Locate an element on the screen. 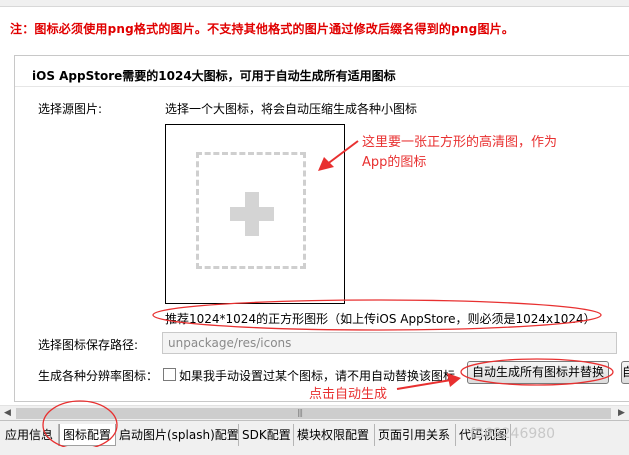 The width and height of the screenshot is (629, 455). tab-splash-config: 启动图片(splash)配置 is located at coordinates (177, 435).